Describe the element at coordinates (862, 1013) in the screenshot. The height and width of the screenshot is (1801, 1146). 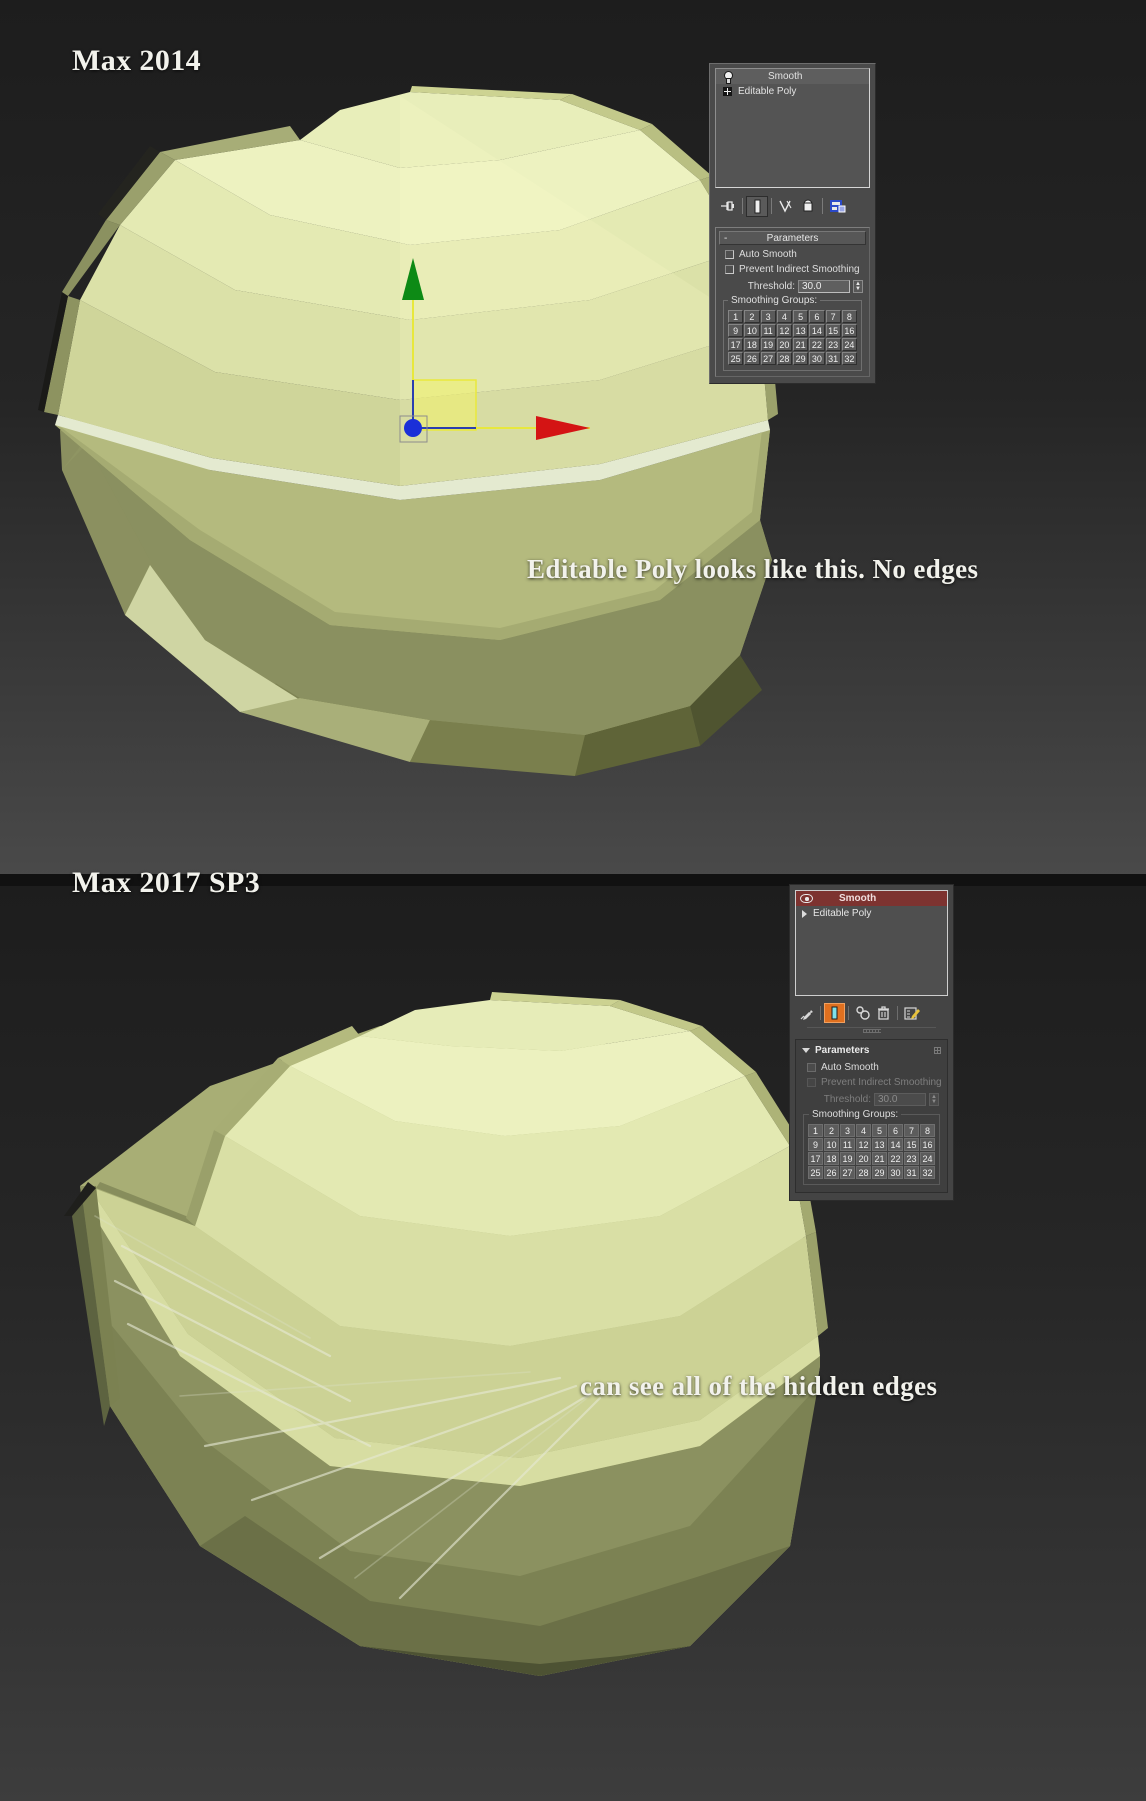
I see `make-unique-icon` at that location.